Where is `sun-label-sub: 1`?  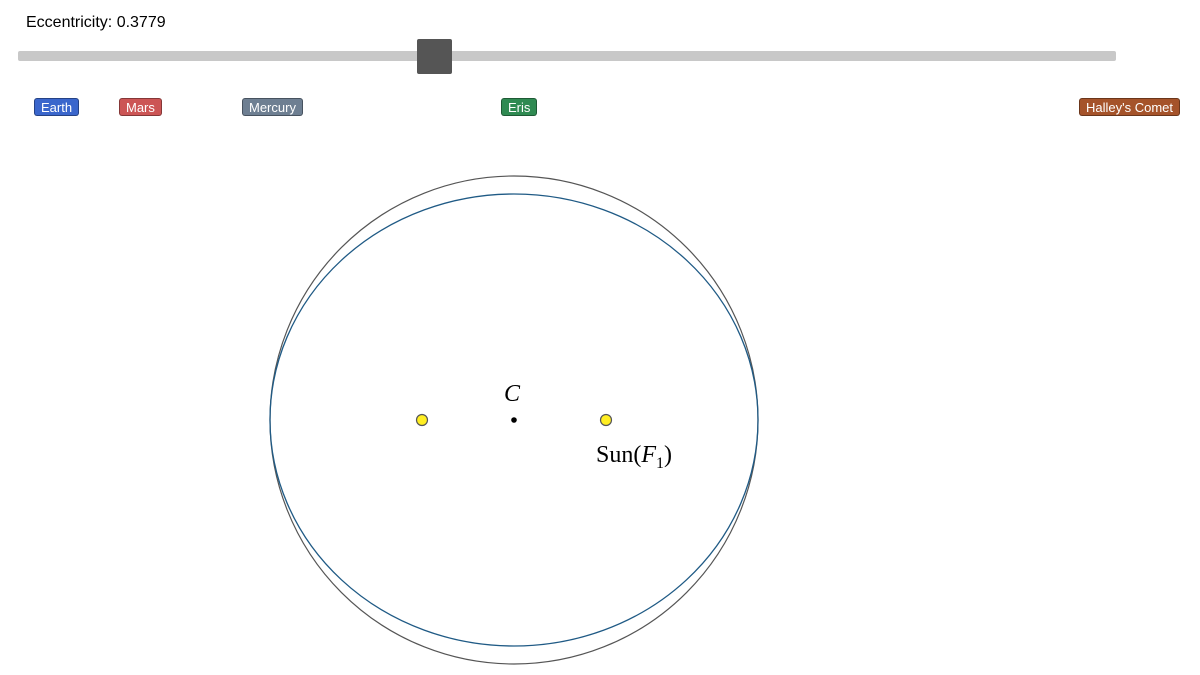
sun-label-sub: 1 is located at coordinates (660, 463).